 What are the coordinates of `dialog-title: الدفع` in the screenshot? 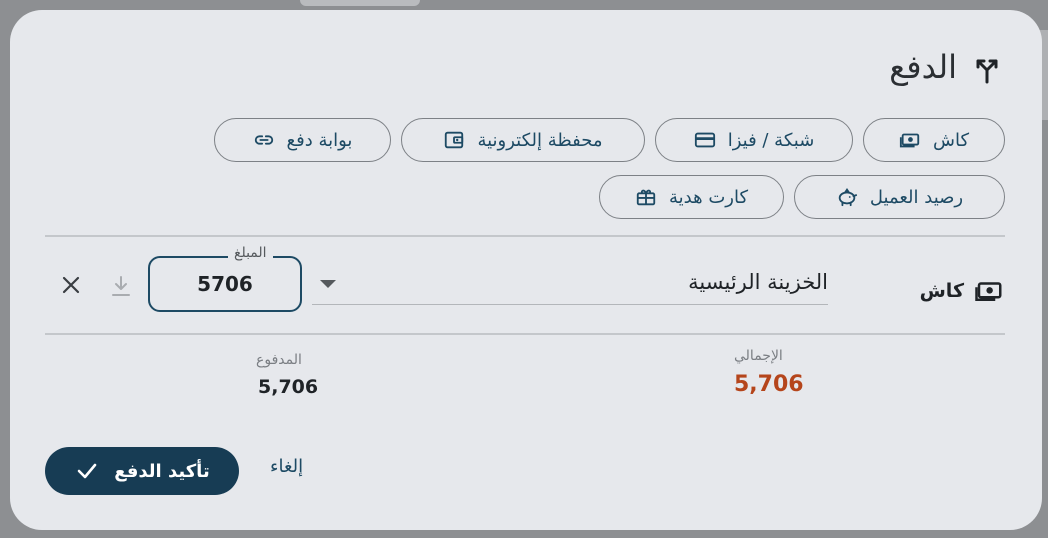 It's located at (923, 67).